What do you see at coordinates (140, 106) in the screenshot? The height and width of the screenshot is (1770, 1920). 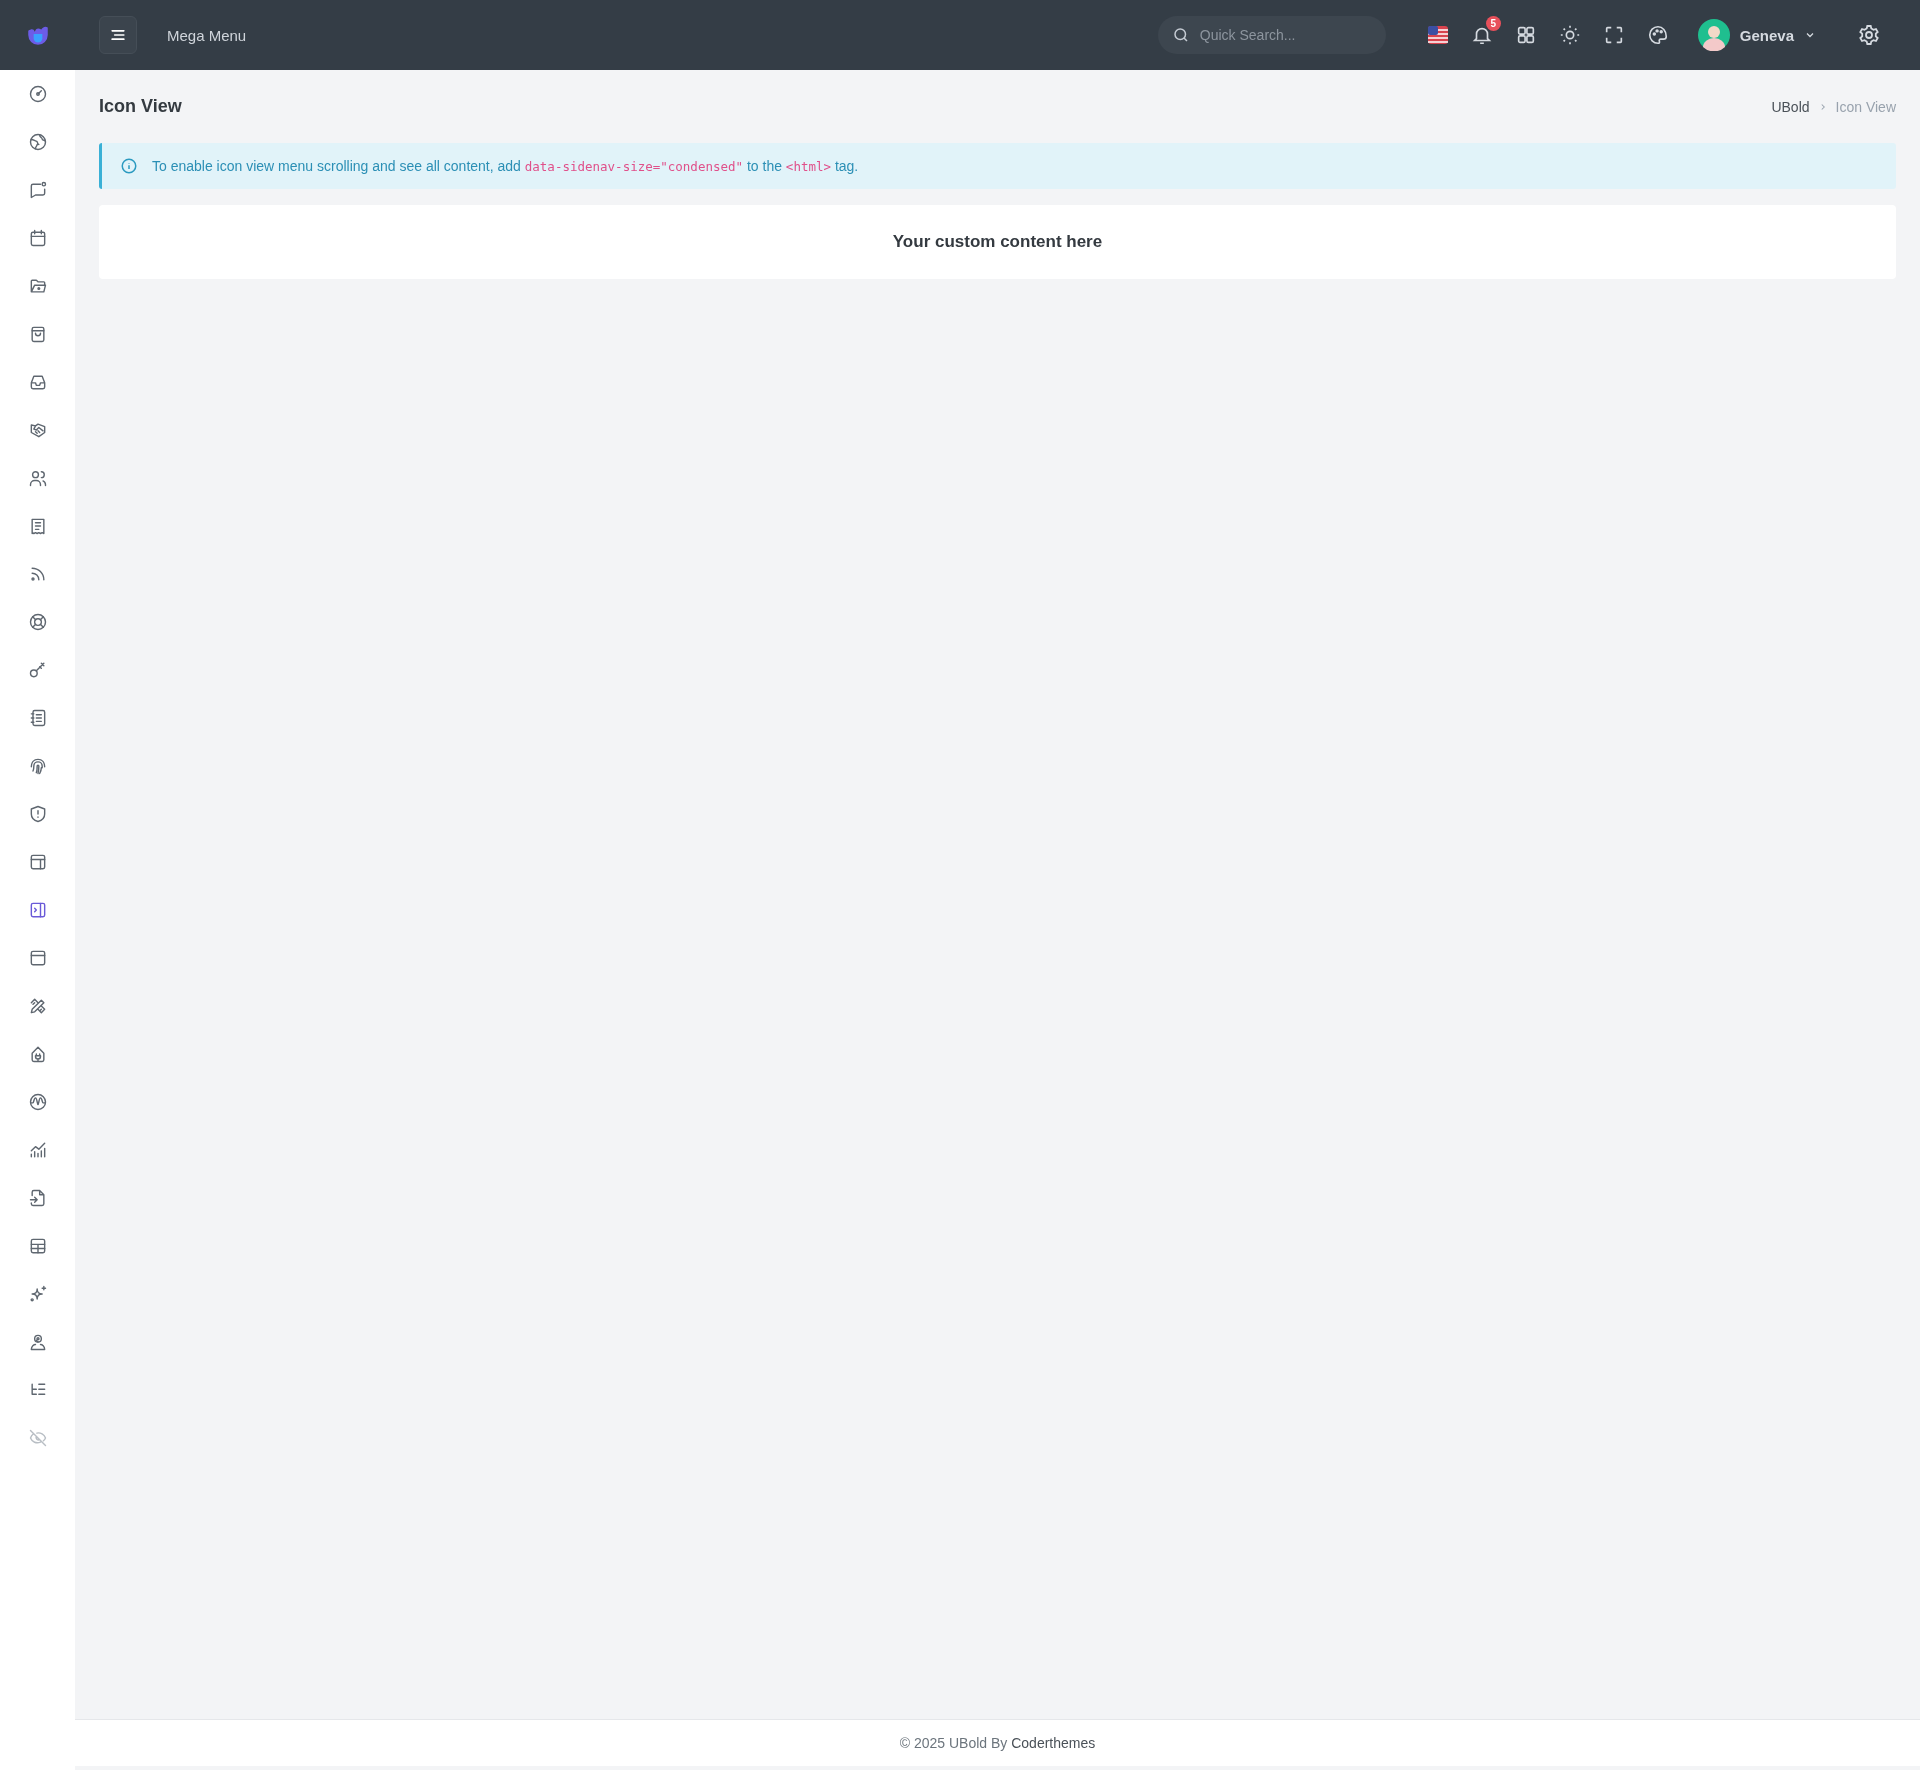 I see `page-title: Icon View` at bounding box center [140, 106].